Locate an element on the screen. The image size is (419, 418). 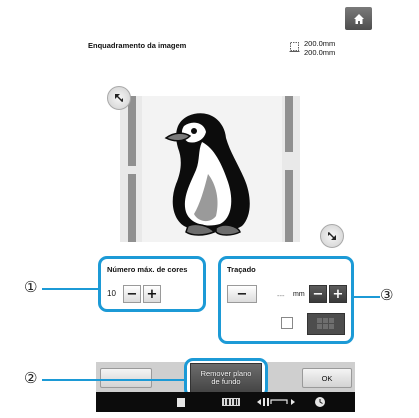
resize-handle-bottom-right is located at coordinates (332, 236).